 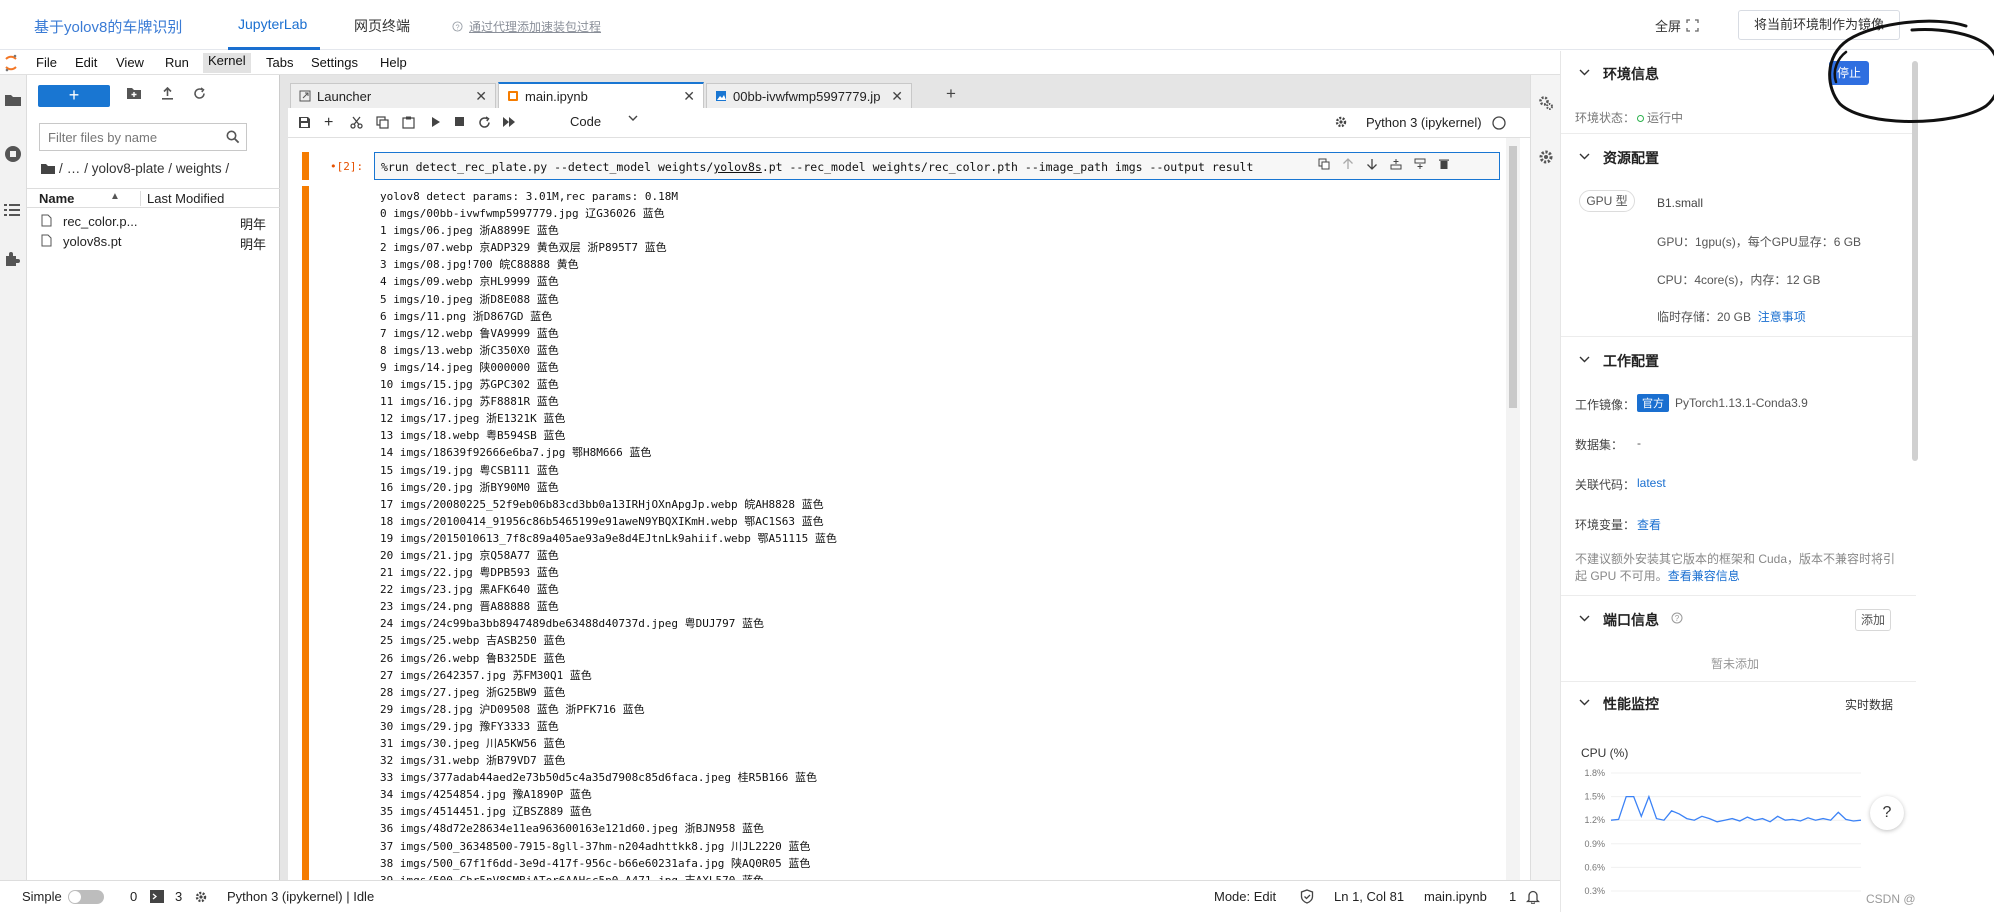 I want to click on breadcrumb-path: / yolov8-plate / weights /, so click(x=156, y=168).